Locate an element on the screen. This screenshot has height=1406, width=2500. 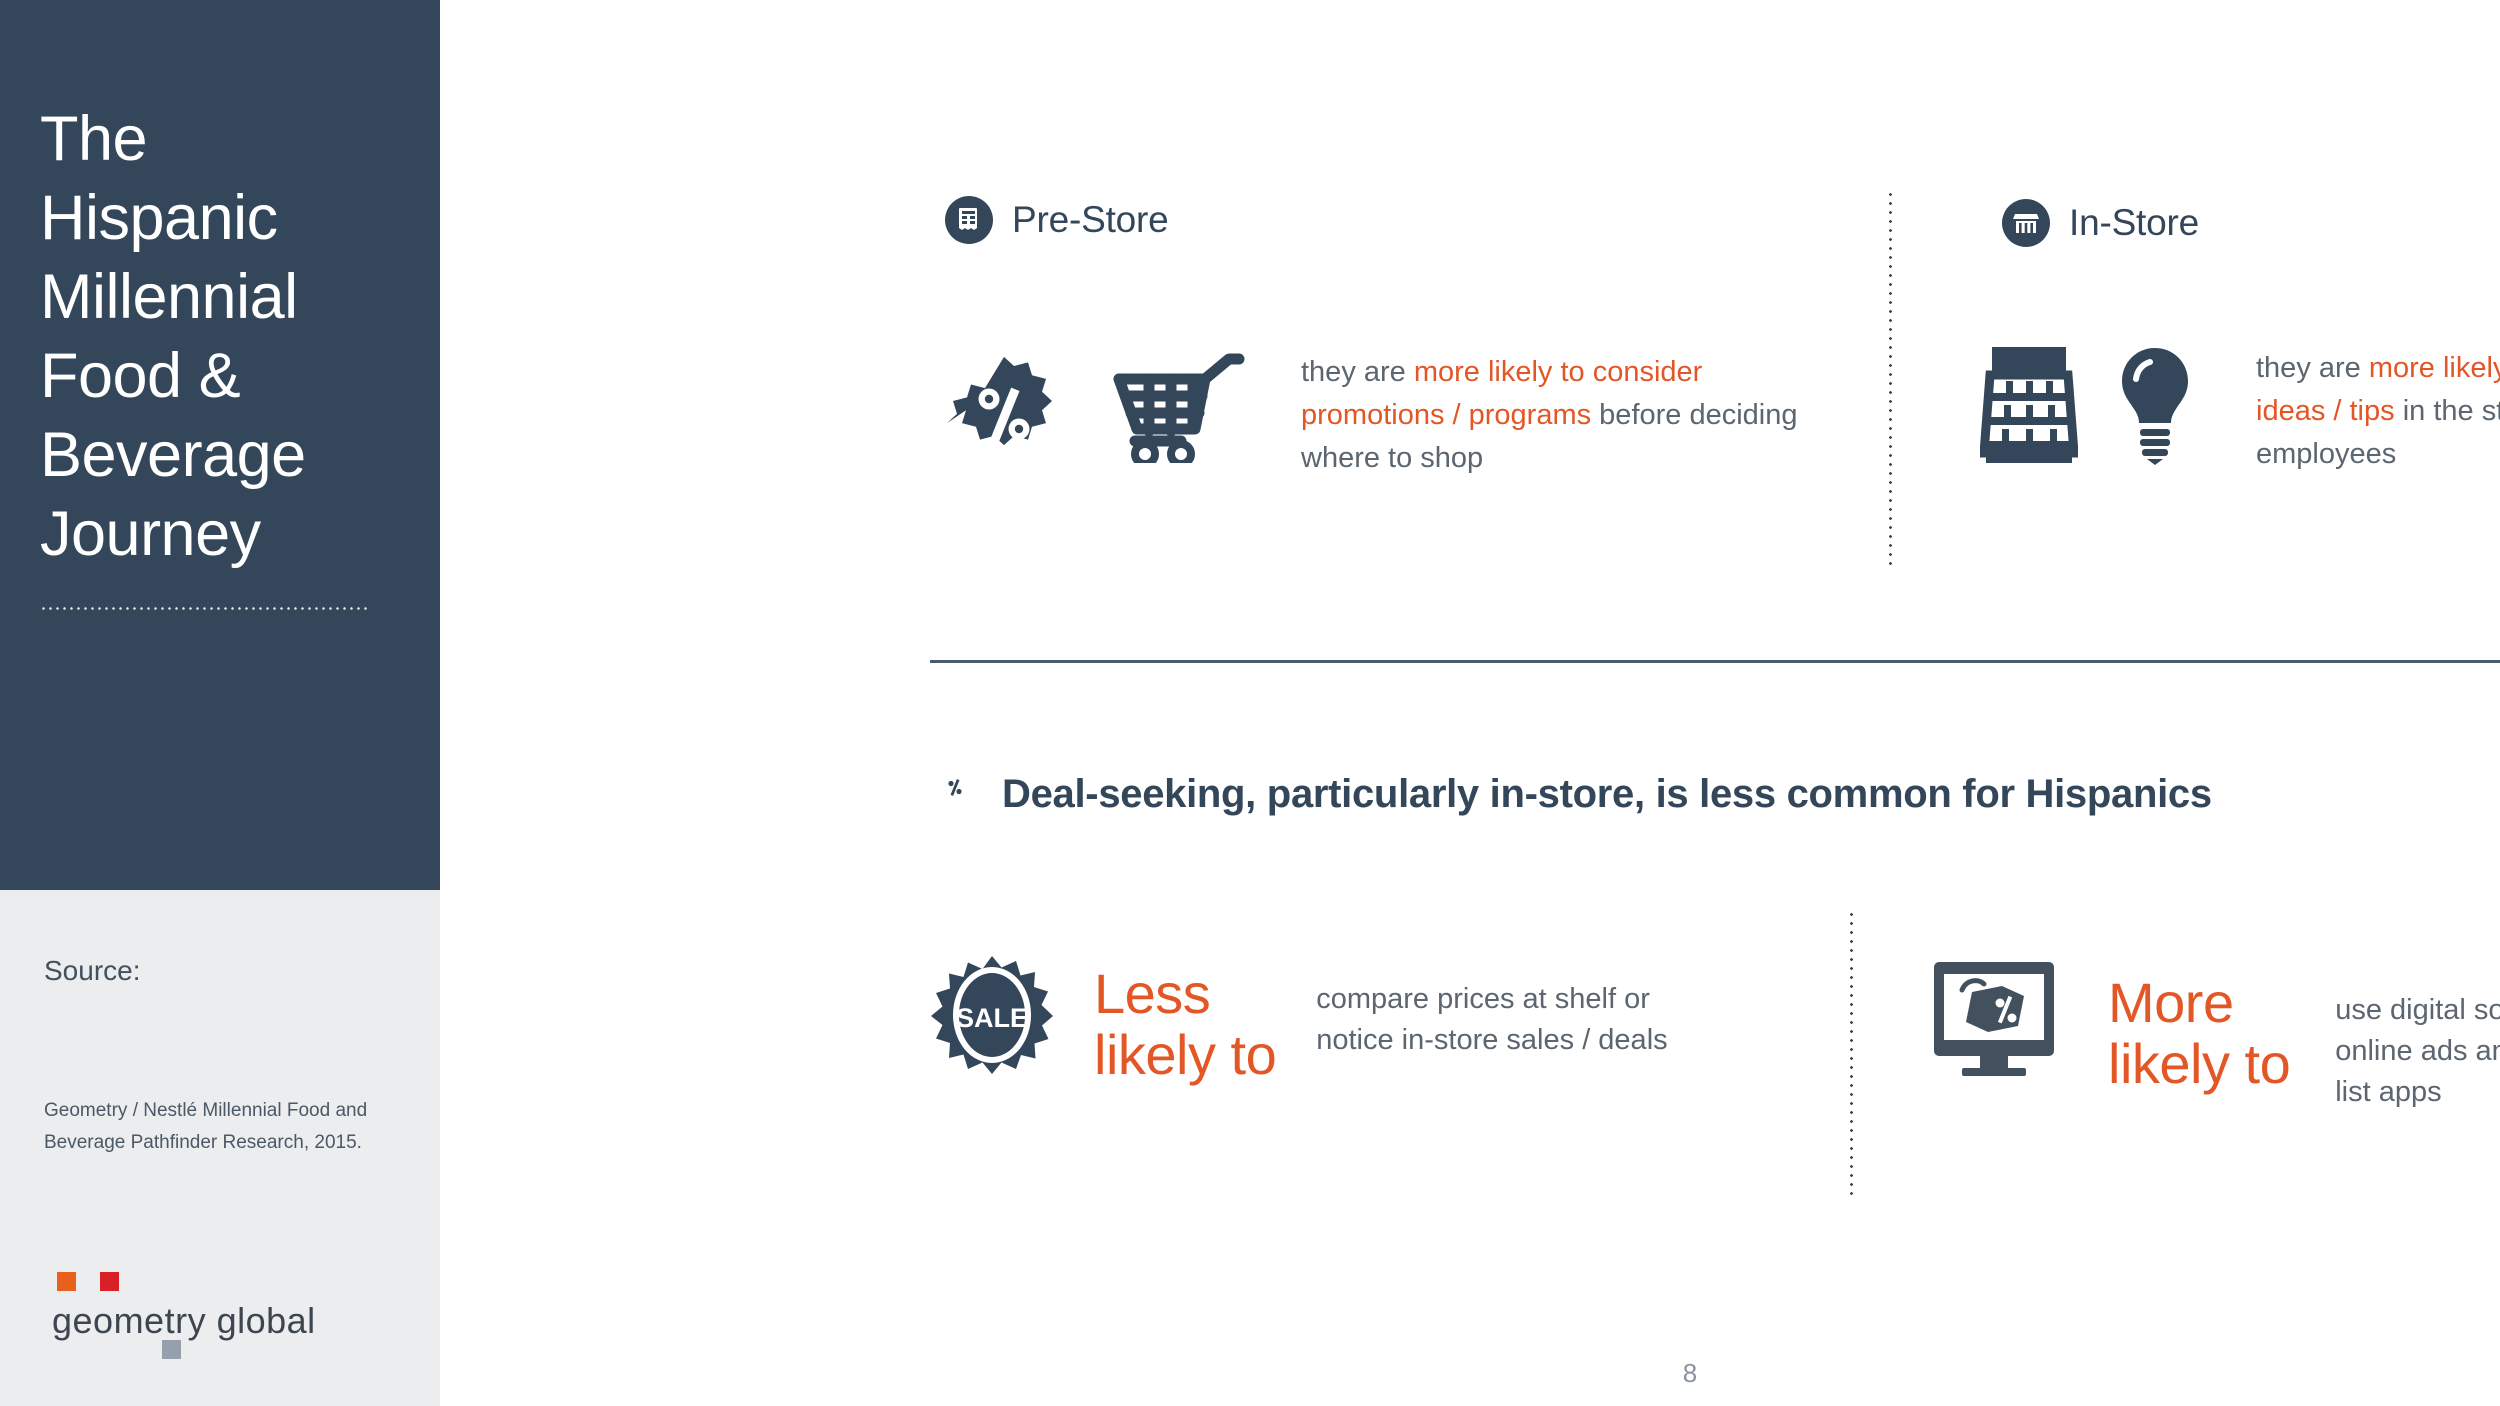
logo-square-gray is located at coordinates (171, 1349).